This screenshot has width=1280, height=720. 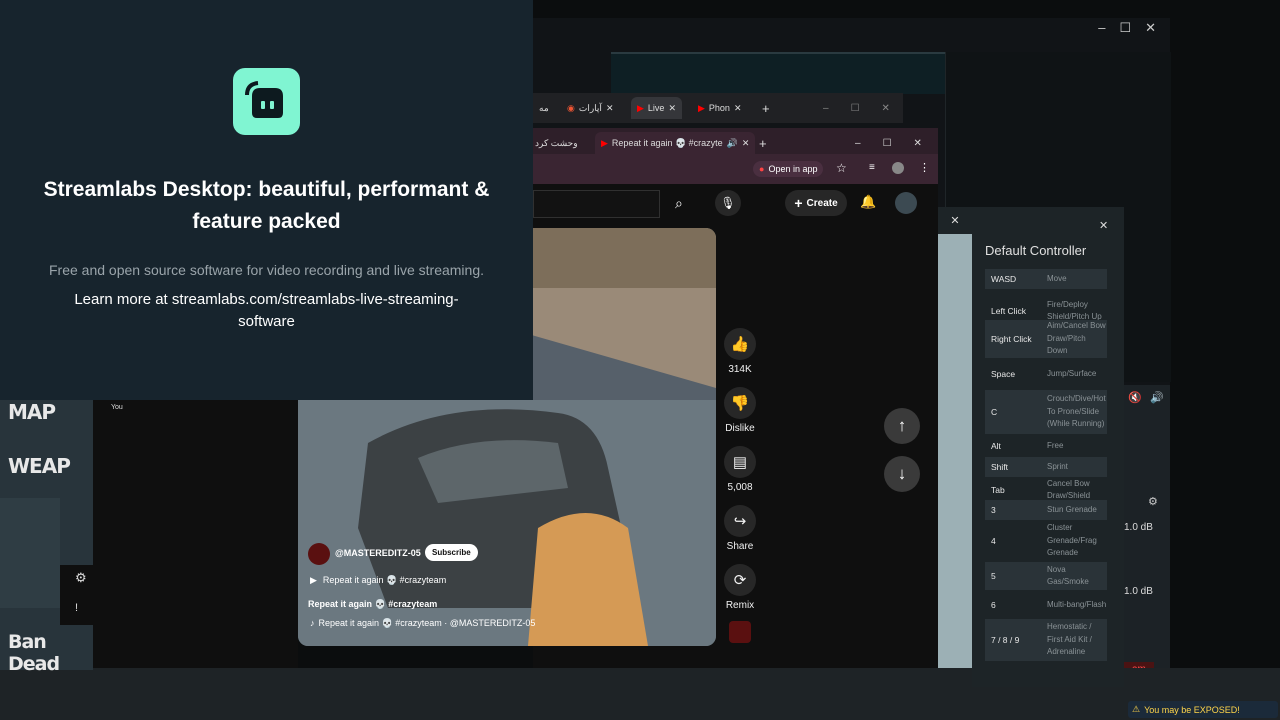 What do you see at coordinates (868, 202) in the screenshot?
I see `notifications-bell-icon: 🔔` at bounding box center [868, 202].